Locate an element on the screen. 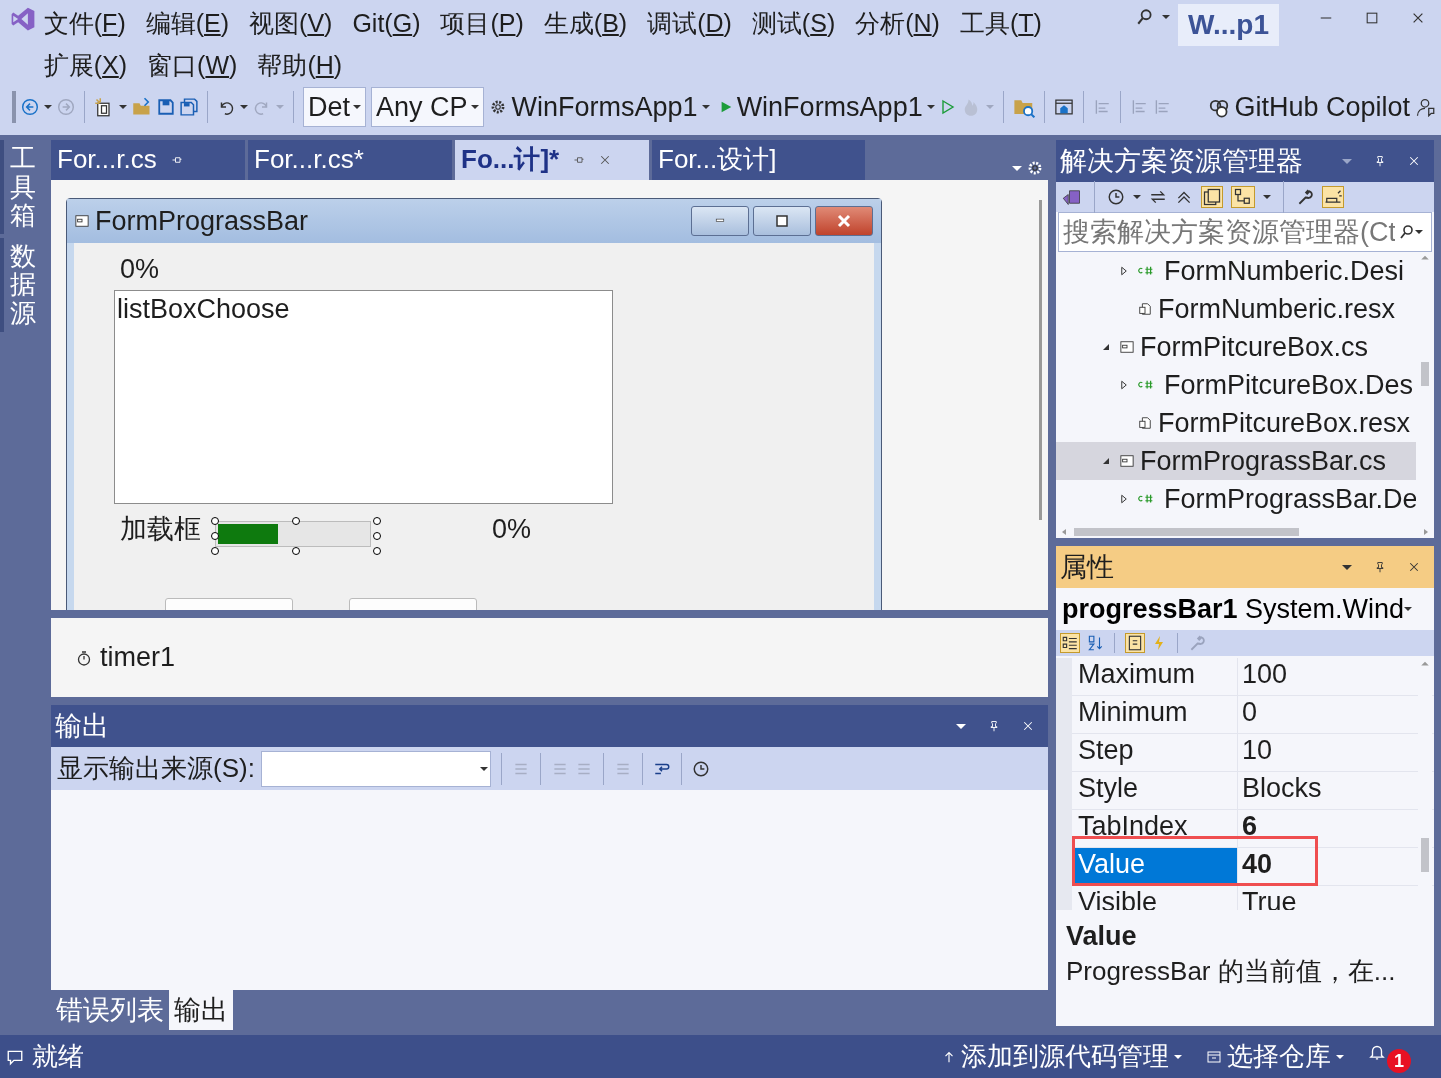  maximize-icon is located at coordinates (1372, 18).